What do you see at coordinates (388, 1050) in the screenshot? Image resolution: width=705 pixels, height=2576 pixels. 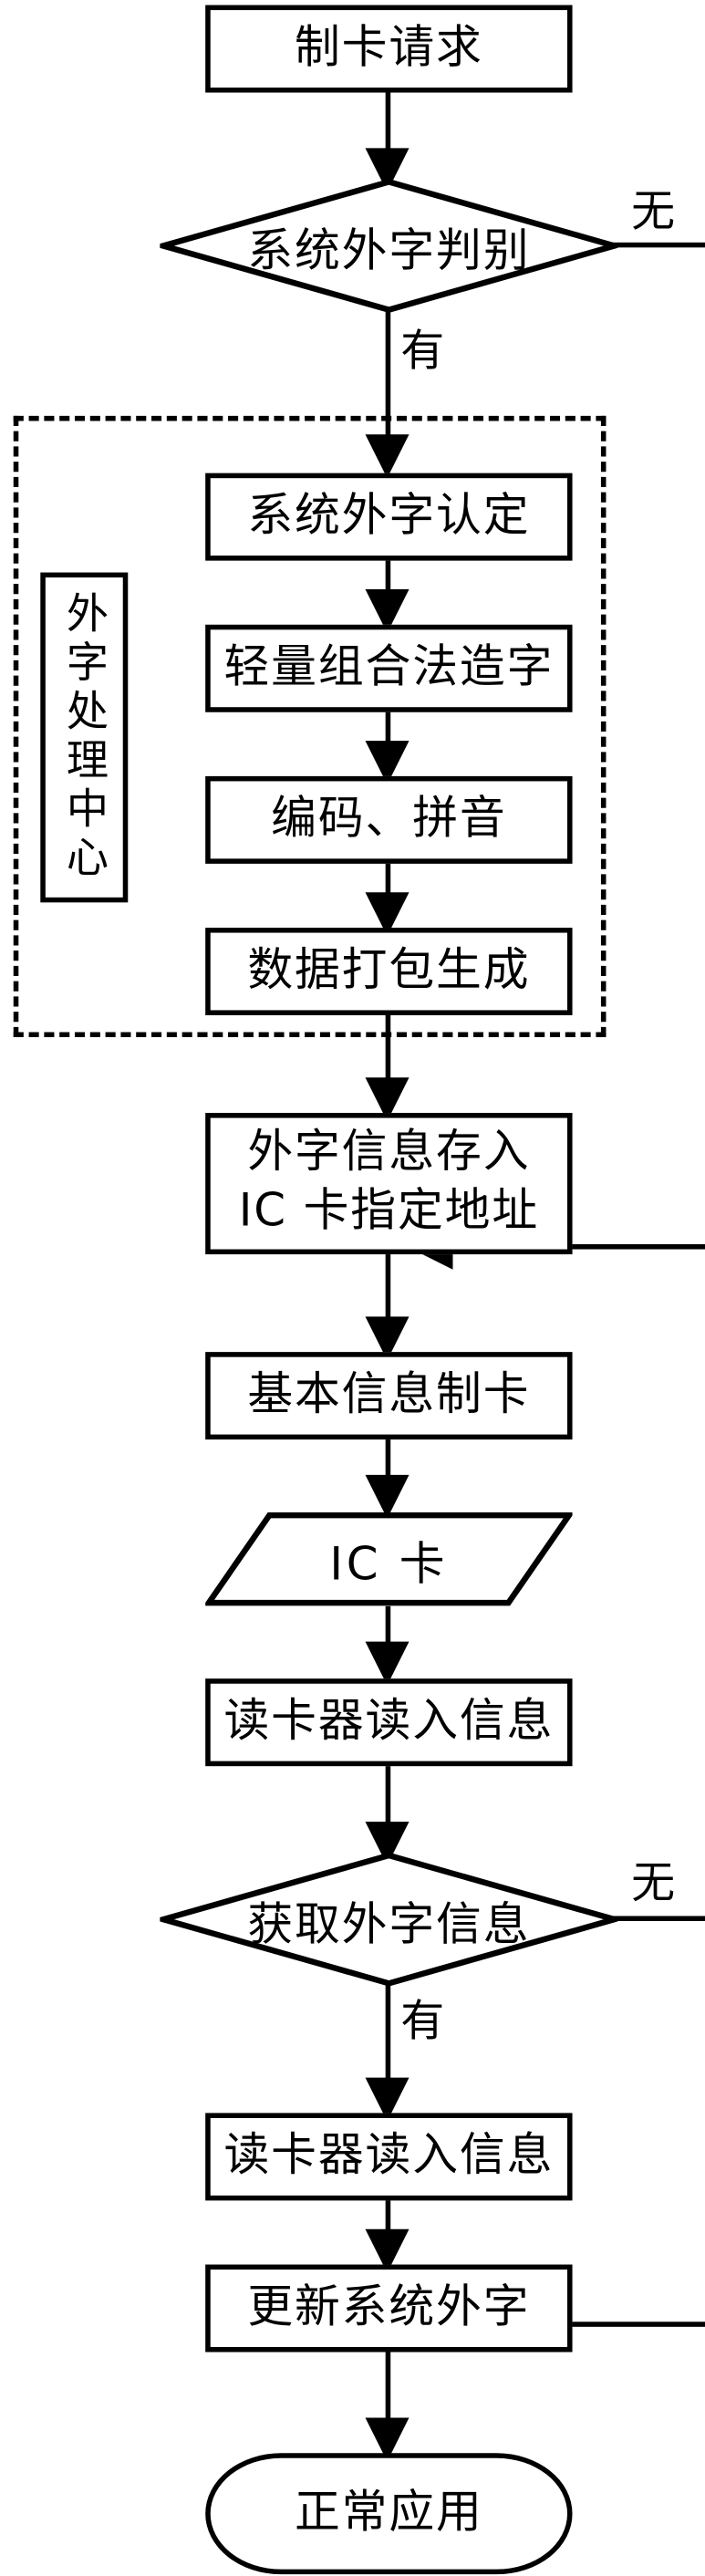 I see `edge-step4-to-store` at bounding box center [388, 1050].